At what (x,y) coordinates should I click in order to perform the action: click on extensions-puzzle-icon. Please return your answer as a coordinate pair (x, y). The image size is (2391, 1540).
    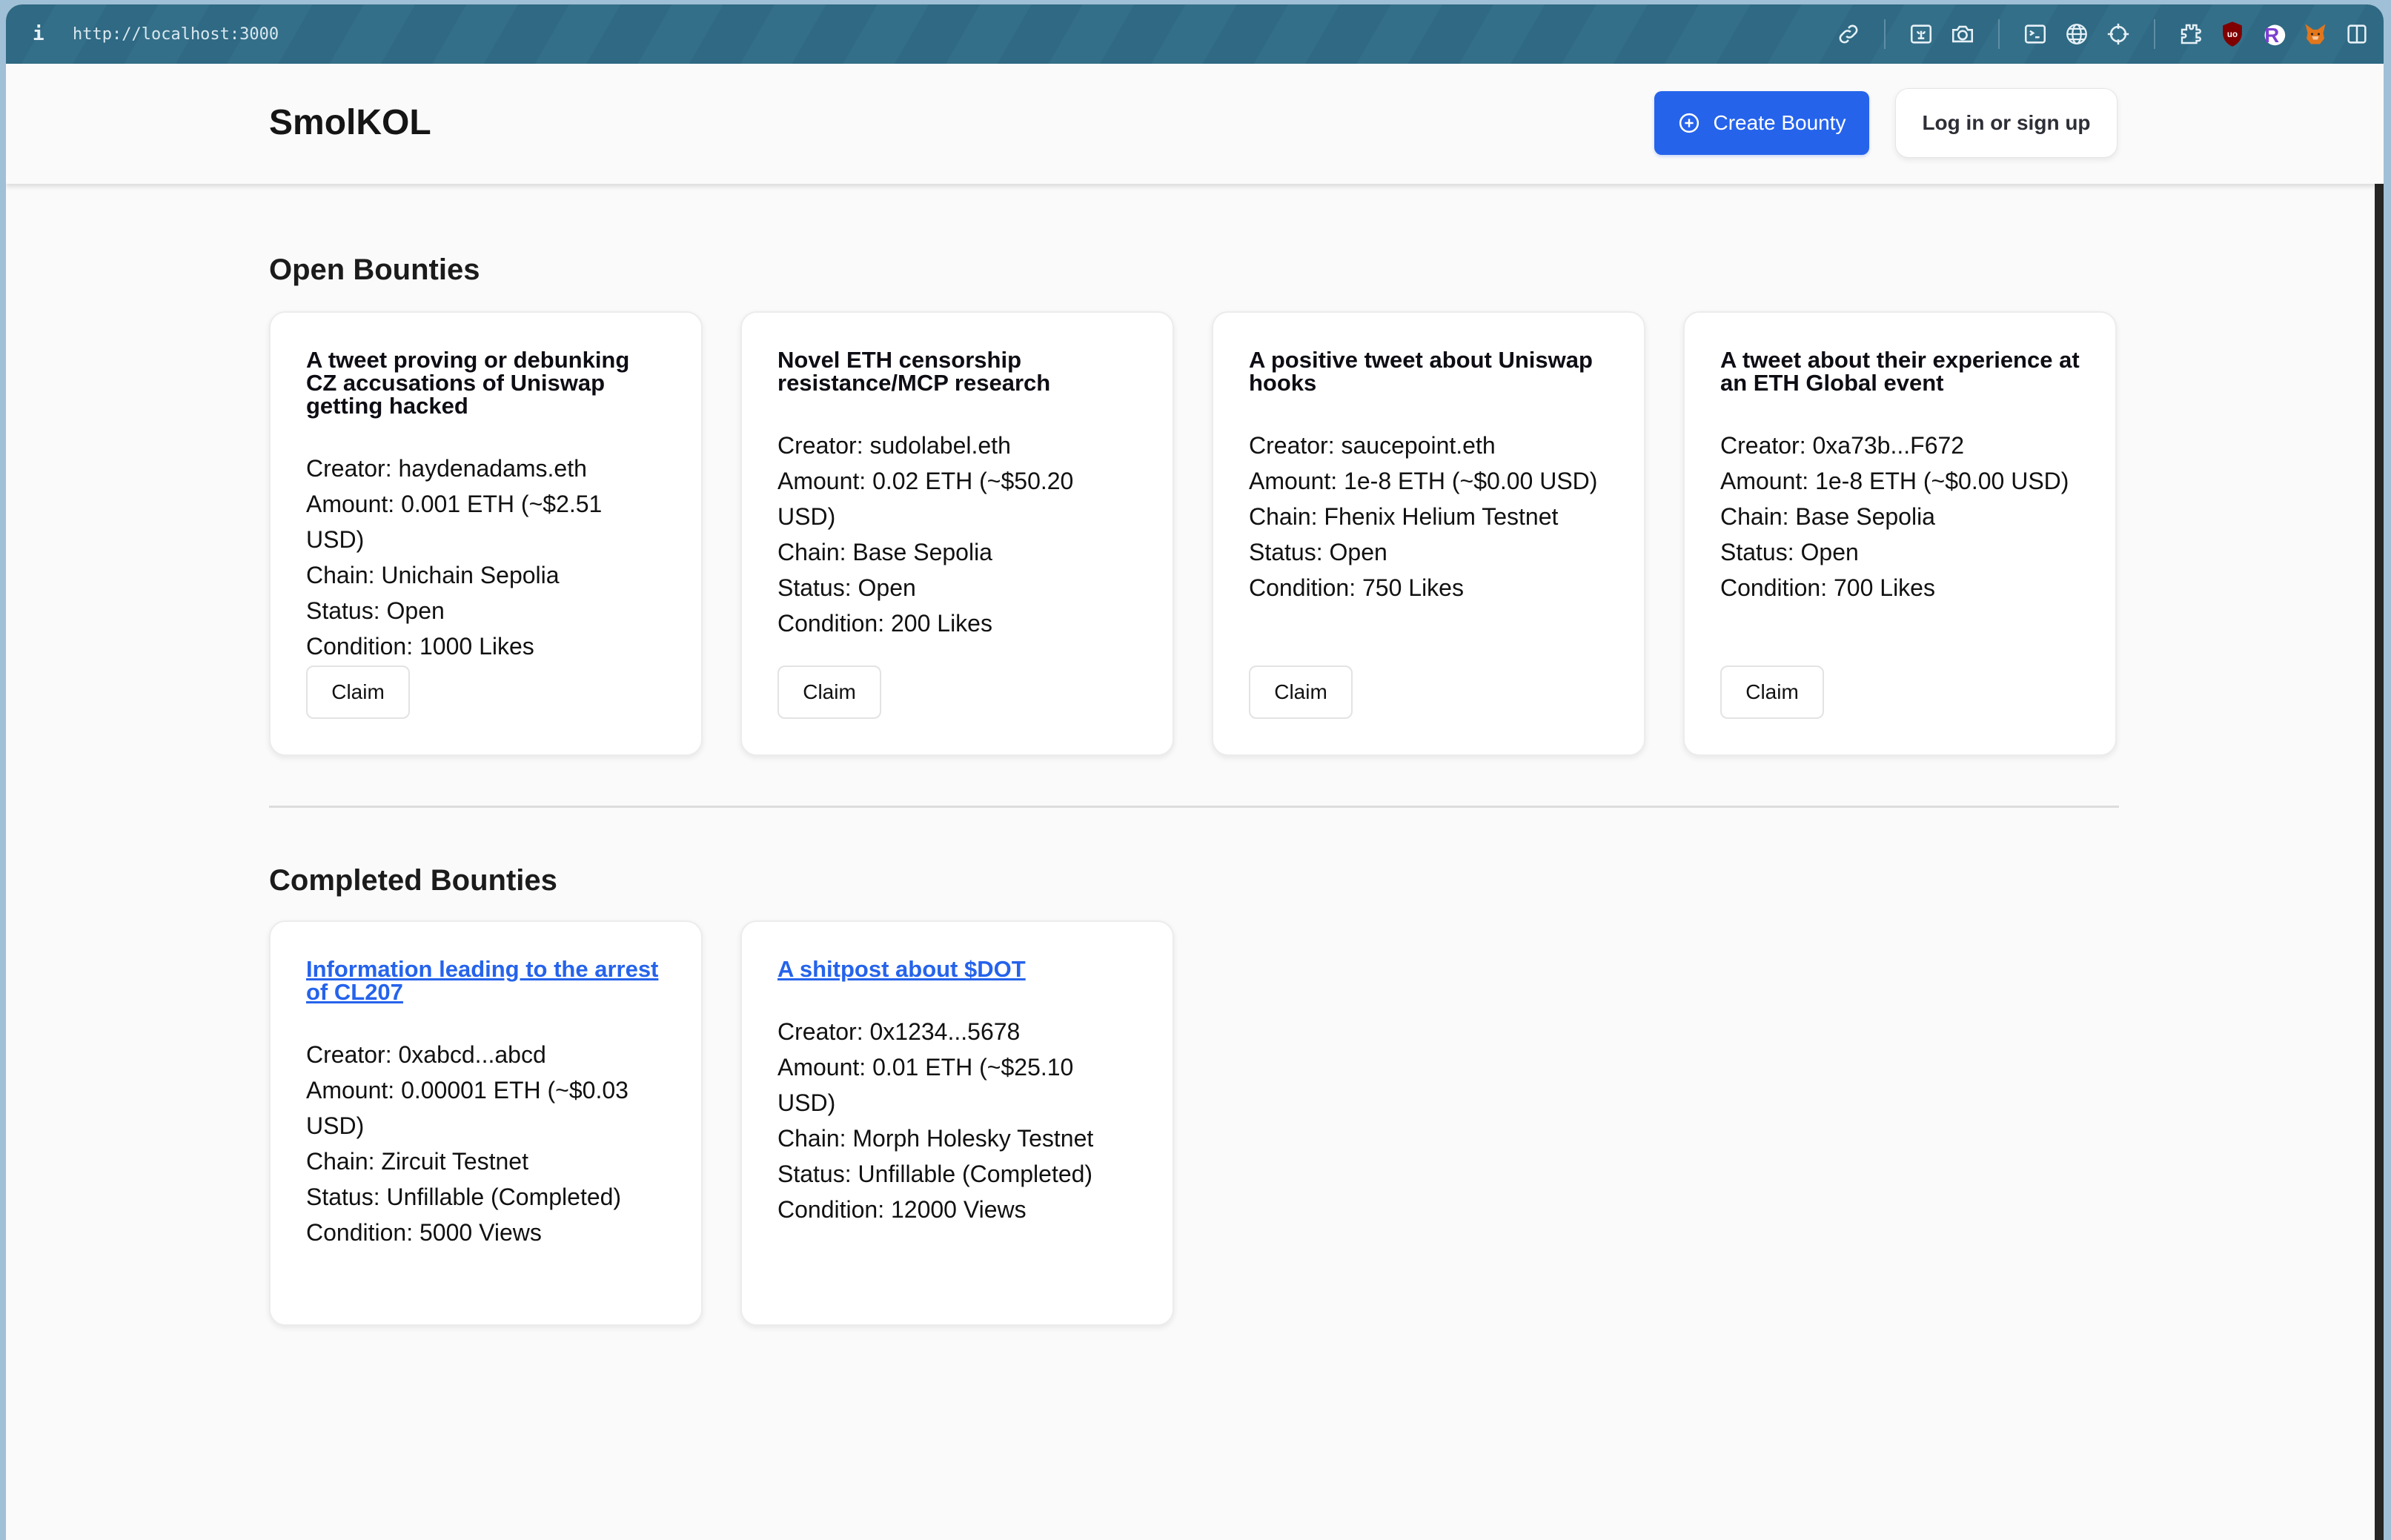
    Looking at the image, I should click on (2191, 34).